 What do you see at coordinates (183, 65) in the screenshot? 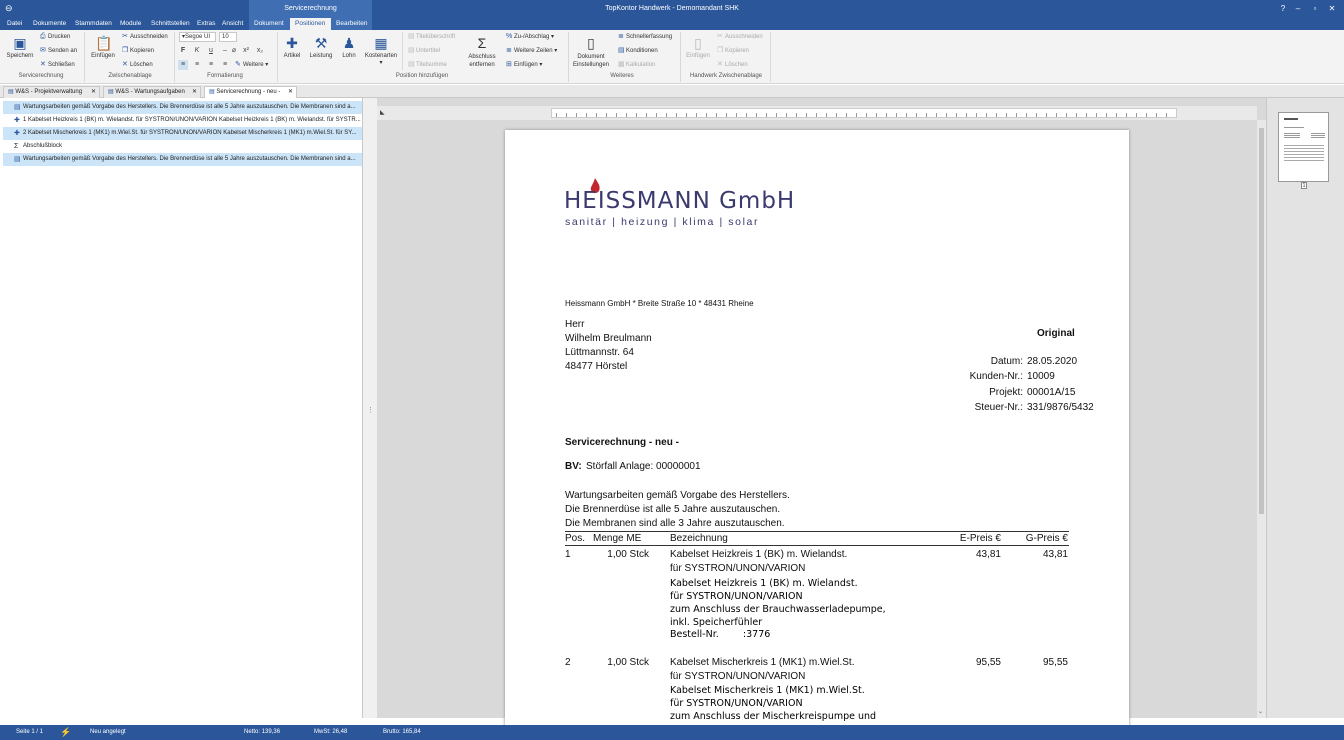
I see `align-left-icon: ≡` at bounding box center [183, 65].